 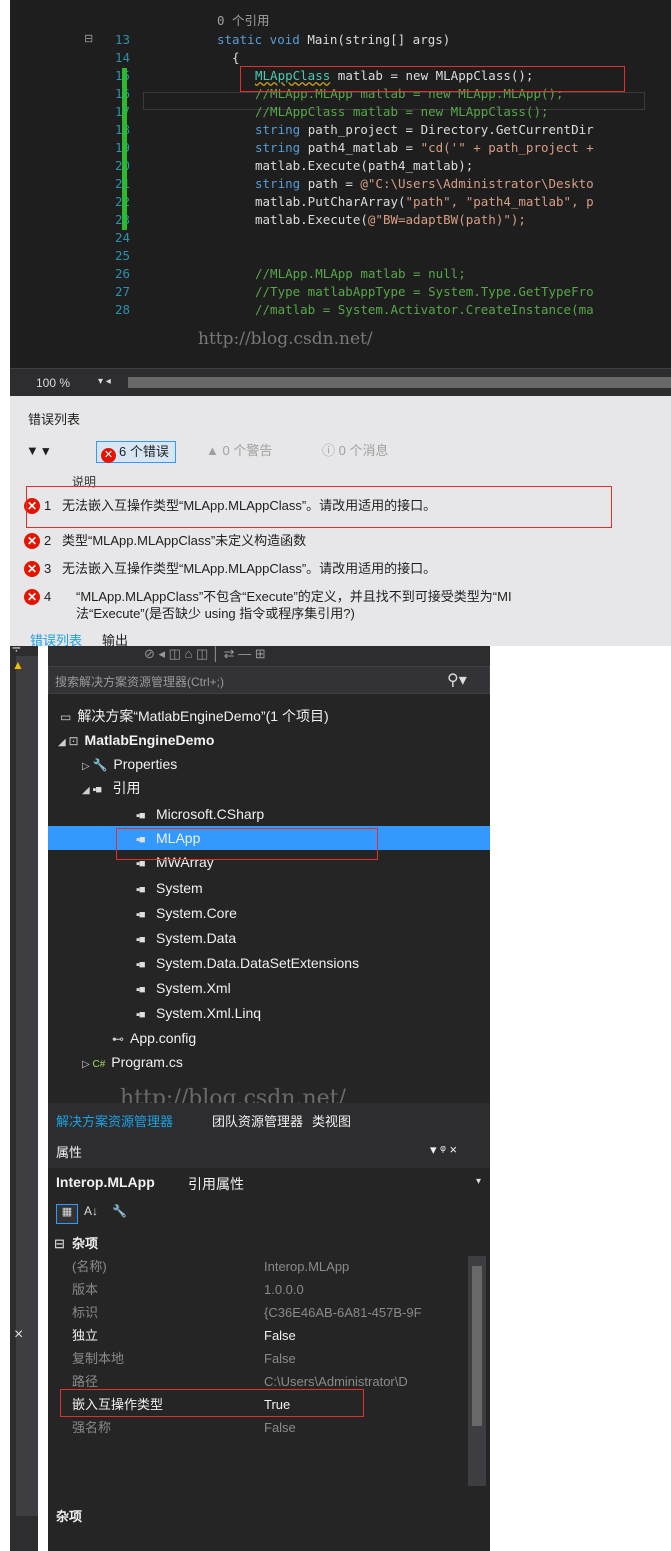 I want to click on filter-icon: ▼ ▾, so click(x=37, y=451).